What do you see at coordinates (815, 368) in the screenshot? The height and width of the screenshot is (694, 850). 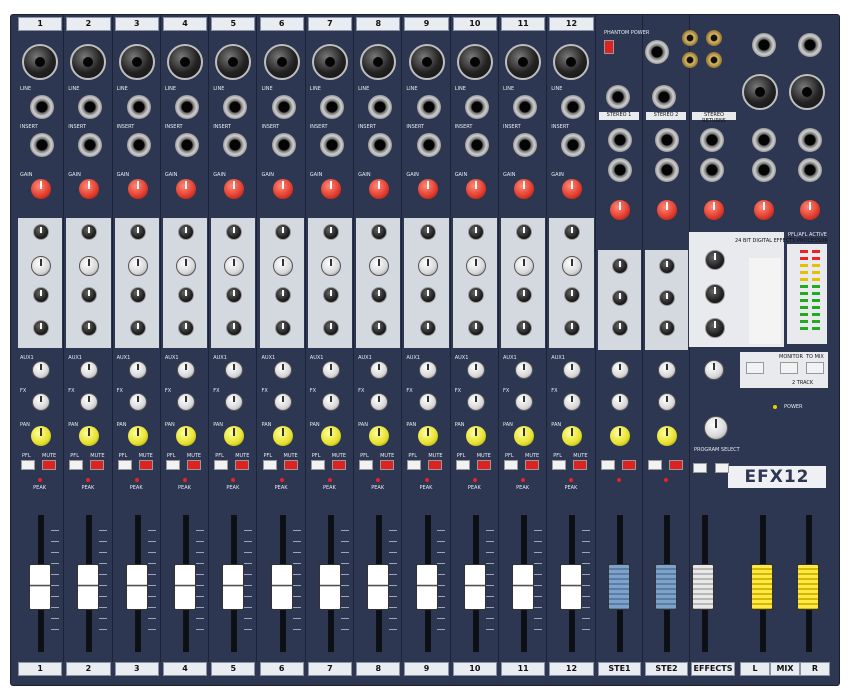 I see `to-mix-switch` at bounding box center [815, 368].